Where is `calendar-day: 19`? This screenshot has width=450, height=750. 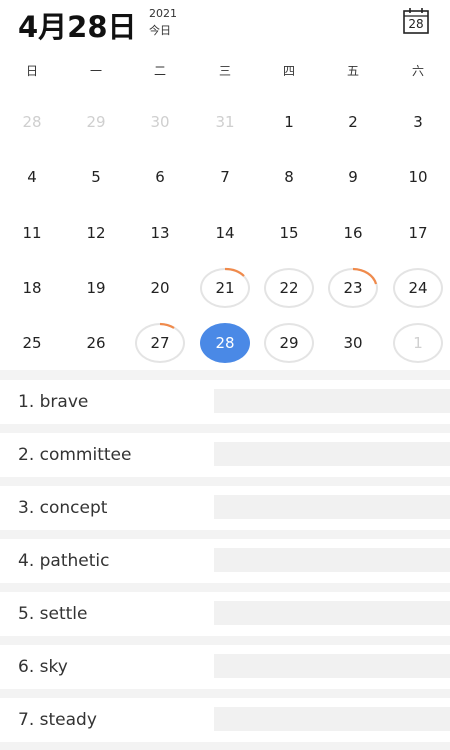 calendar-day: 19 is located at coordinates (96, 288).